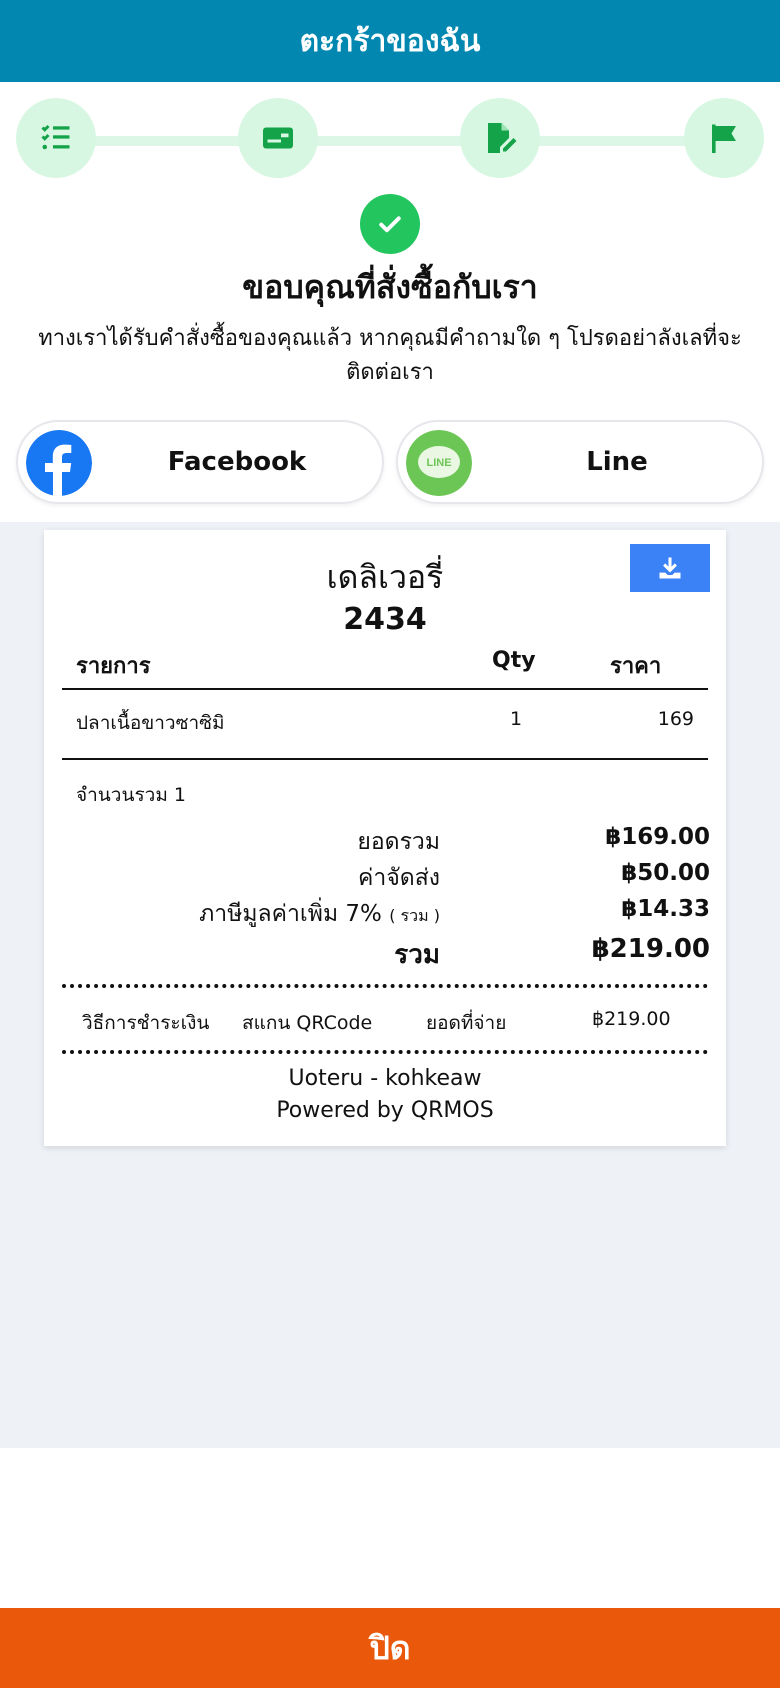 This screenshot has height=1688, width=780. What do you see at coordinates (385, 619) in the screenshot?
I see `order-number: 2434` at bounding box center [385, 619].